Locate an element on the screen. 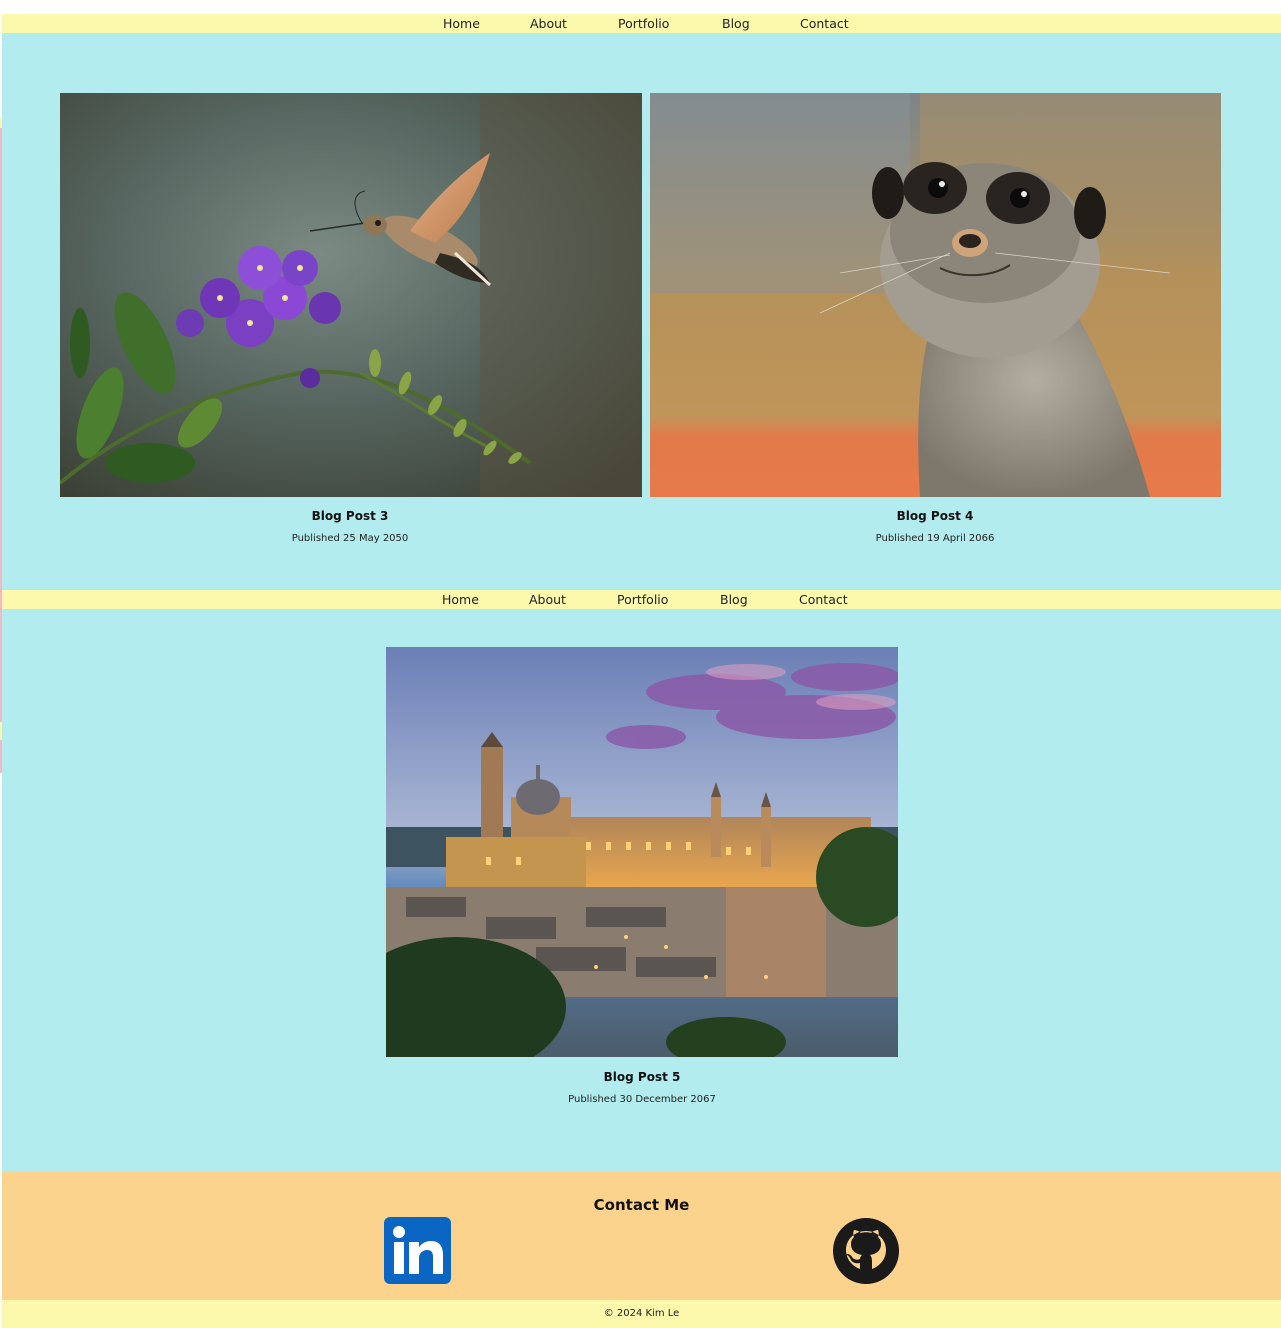 The image size is (1281, 1328). blog-post-5-date: Published 30 December 2067 is located at coordinates (642, 1099).